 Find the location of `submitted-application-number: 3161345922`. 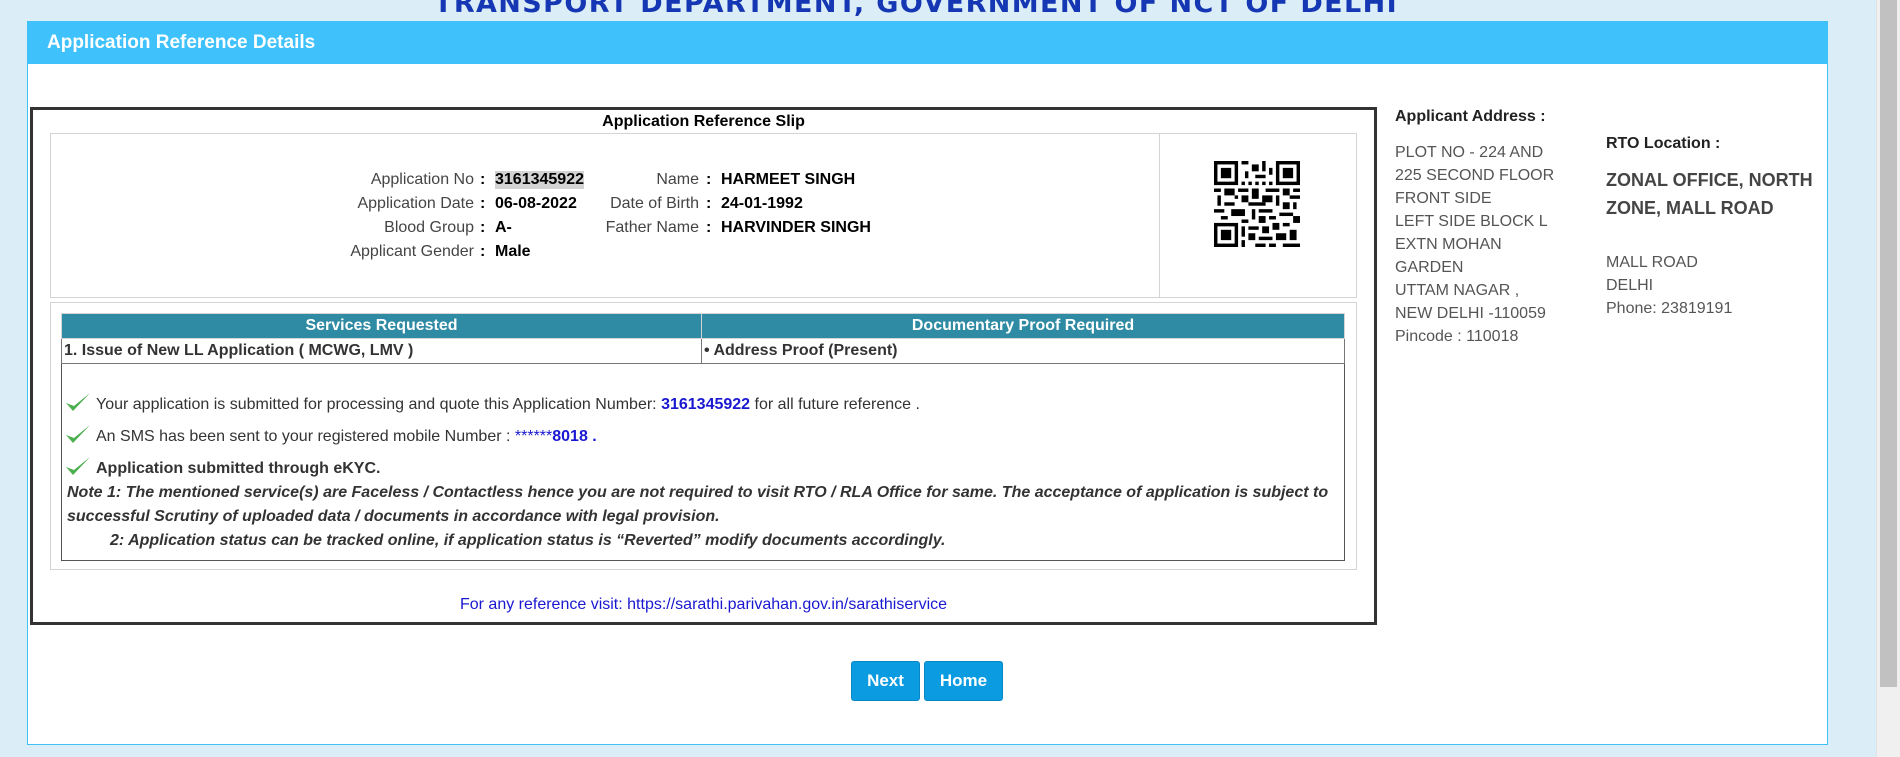

submitted-application-number: 3161345922 is located at coordinates (706, 404).